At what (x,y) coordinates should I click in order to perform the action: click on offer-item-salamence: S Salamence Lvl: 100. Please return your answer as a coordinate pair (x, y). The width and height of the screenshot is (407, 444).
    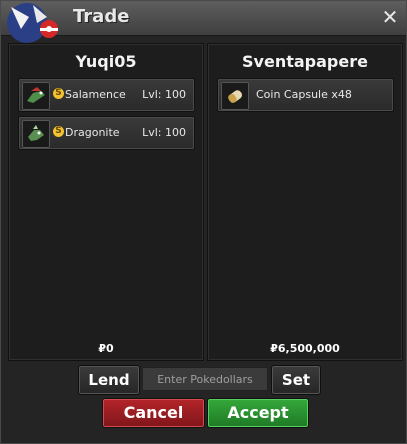
    Looking at the image, I should click on (106, 95).